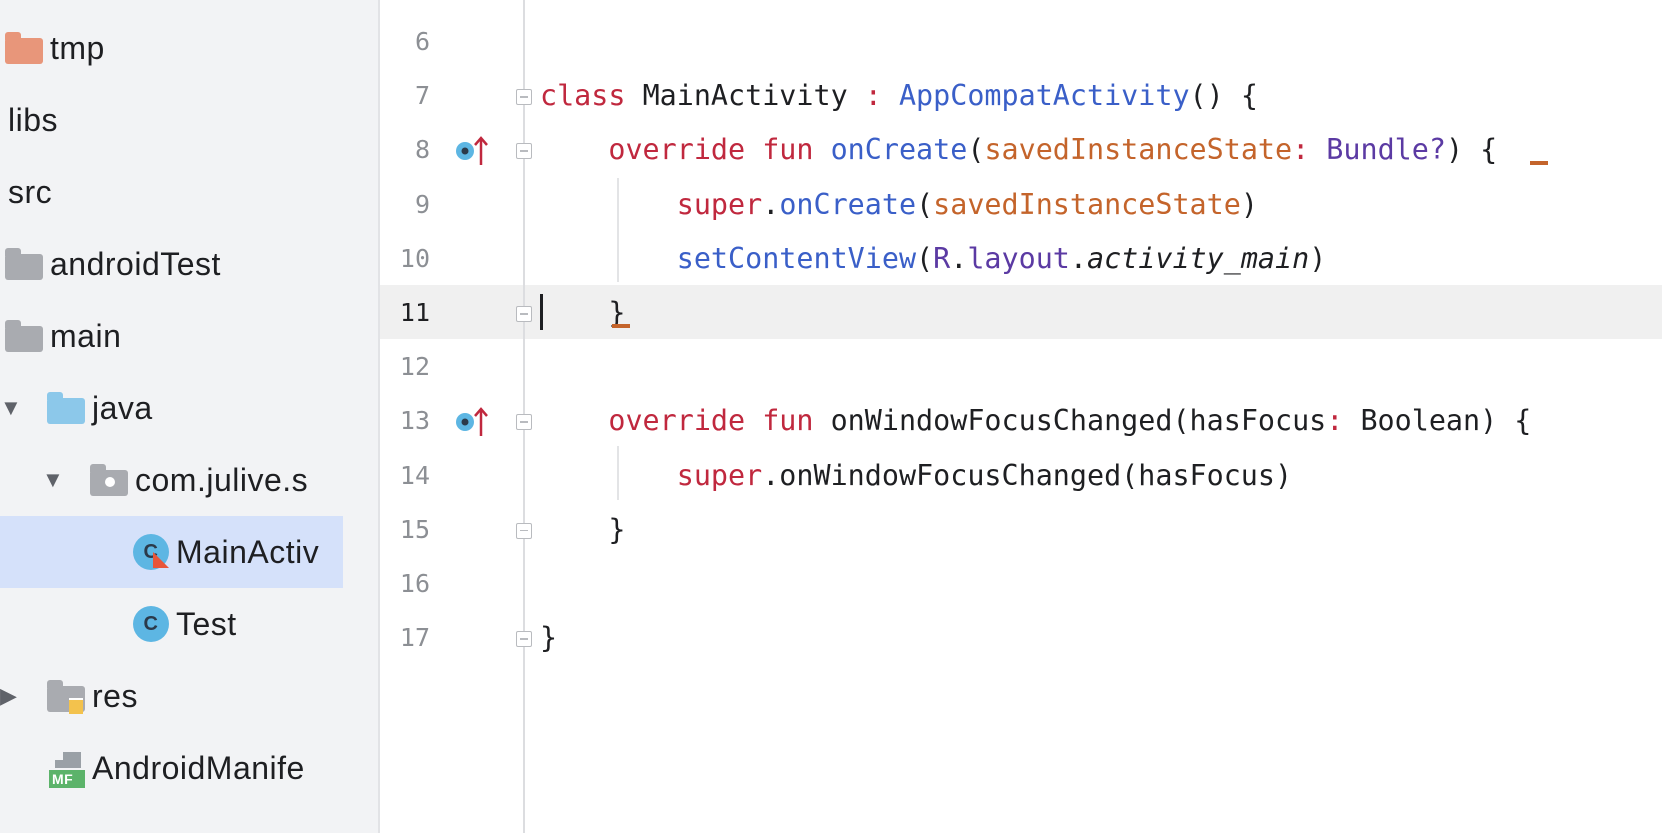 Image resolution: width=1662 pixels, height=833 pixels. What do you see at coordinates (110, 480) in the screenshot?
I see `package-icon` at bounding box center [110, 480].